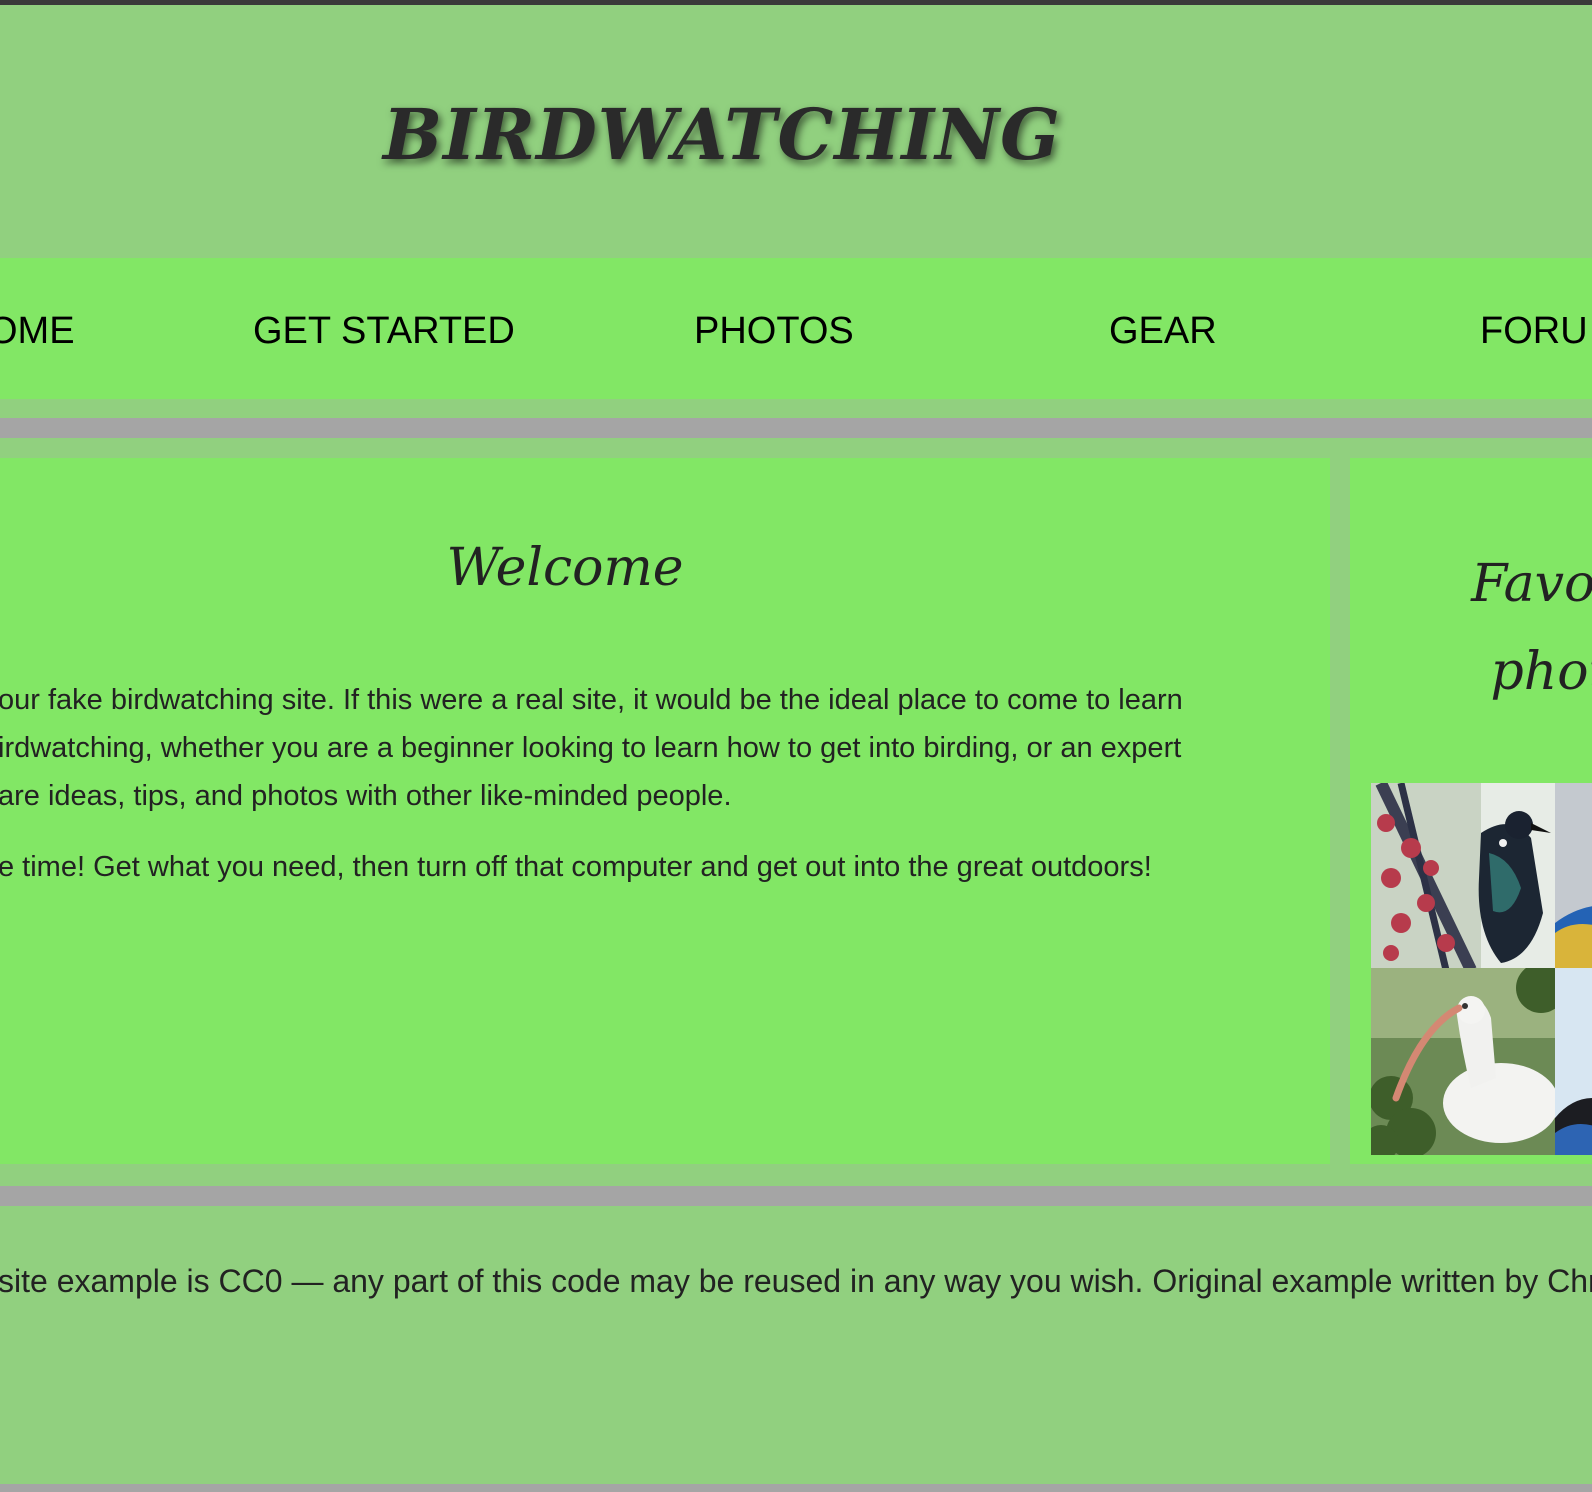 Image resolution: width=1592 pixels, height=1492 pixels. What do you see at coordinates (774, 331) in the screenshot?
I see `nav-link-photos: PHOTOS` at bounding box center [774, 331].